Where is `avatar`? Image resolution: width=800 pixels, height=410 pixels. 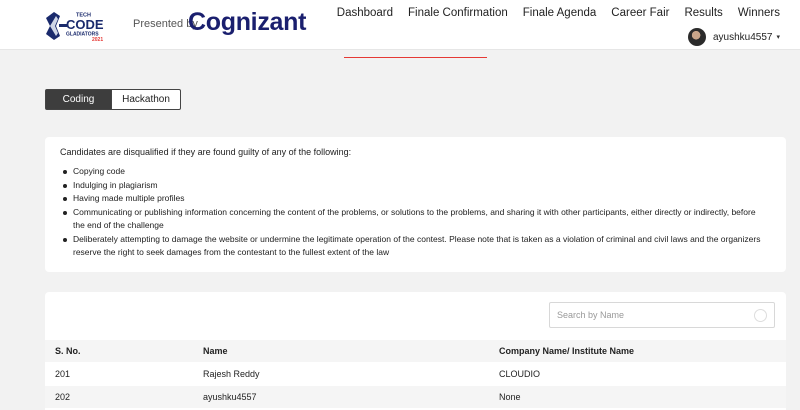
avatar is located at coordinates (696, 37).